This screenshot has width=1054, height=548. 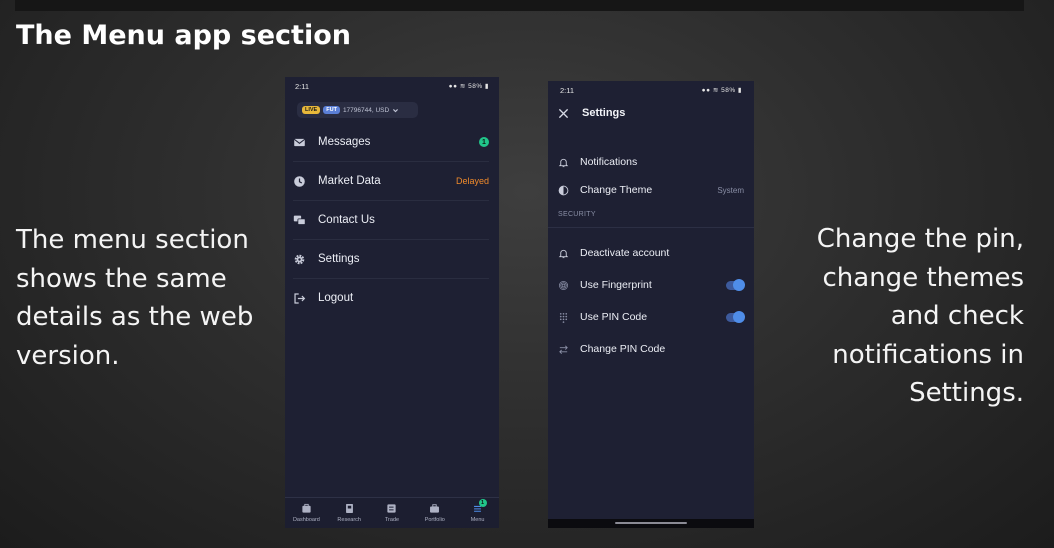 I want to click on top-strip, so click(x=519, y=5).